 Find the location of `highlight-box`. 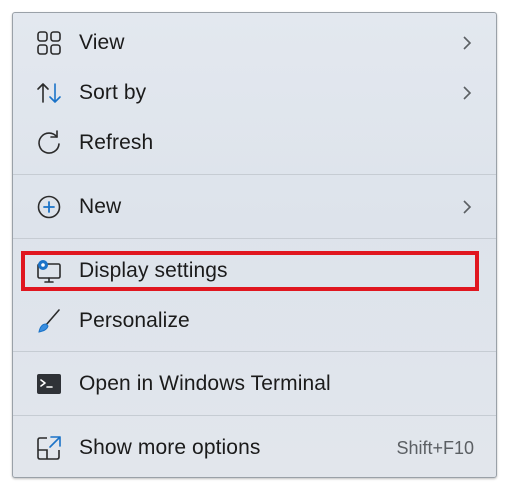

highlight-box is located at coordinates (250, 271).